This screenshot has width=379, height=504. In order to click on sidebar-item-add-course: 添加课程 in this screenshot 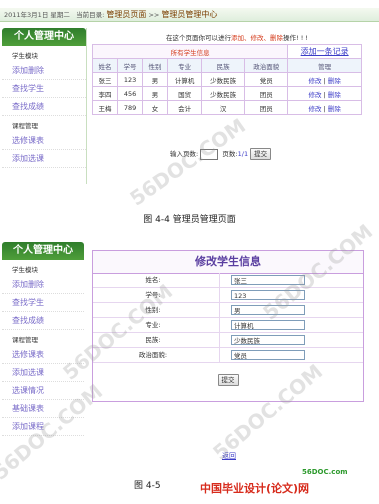, I will do `click(43, 427)`.